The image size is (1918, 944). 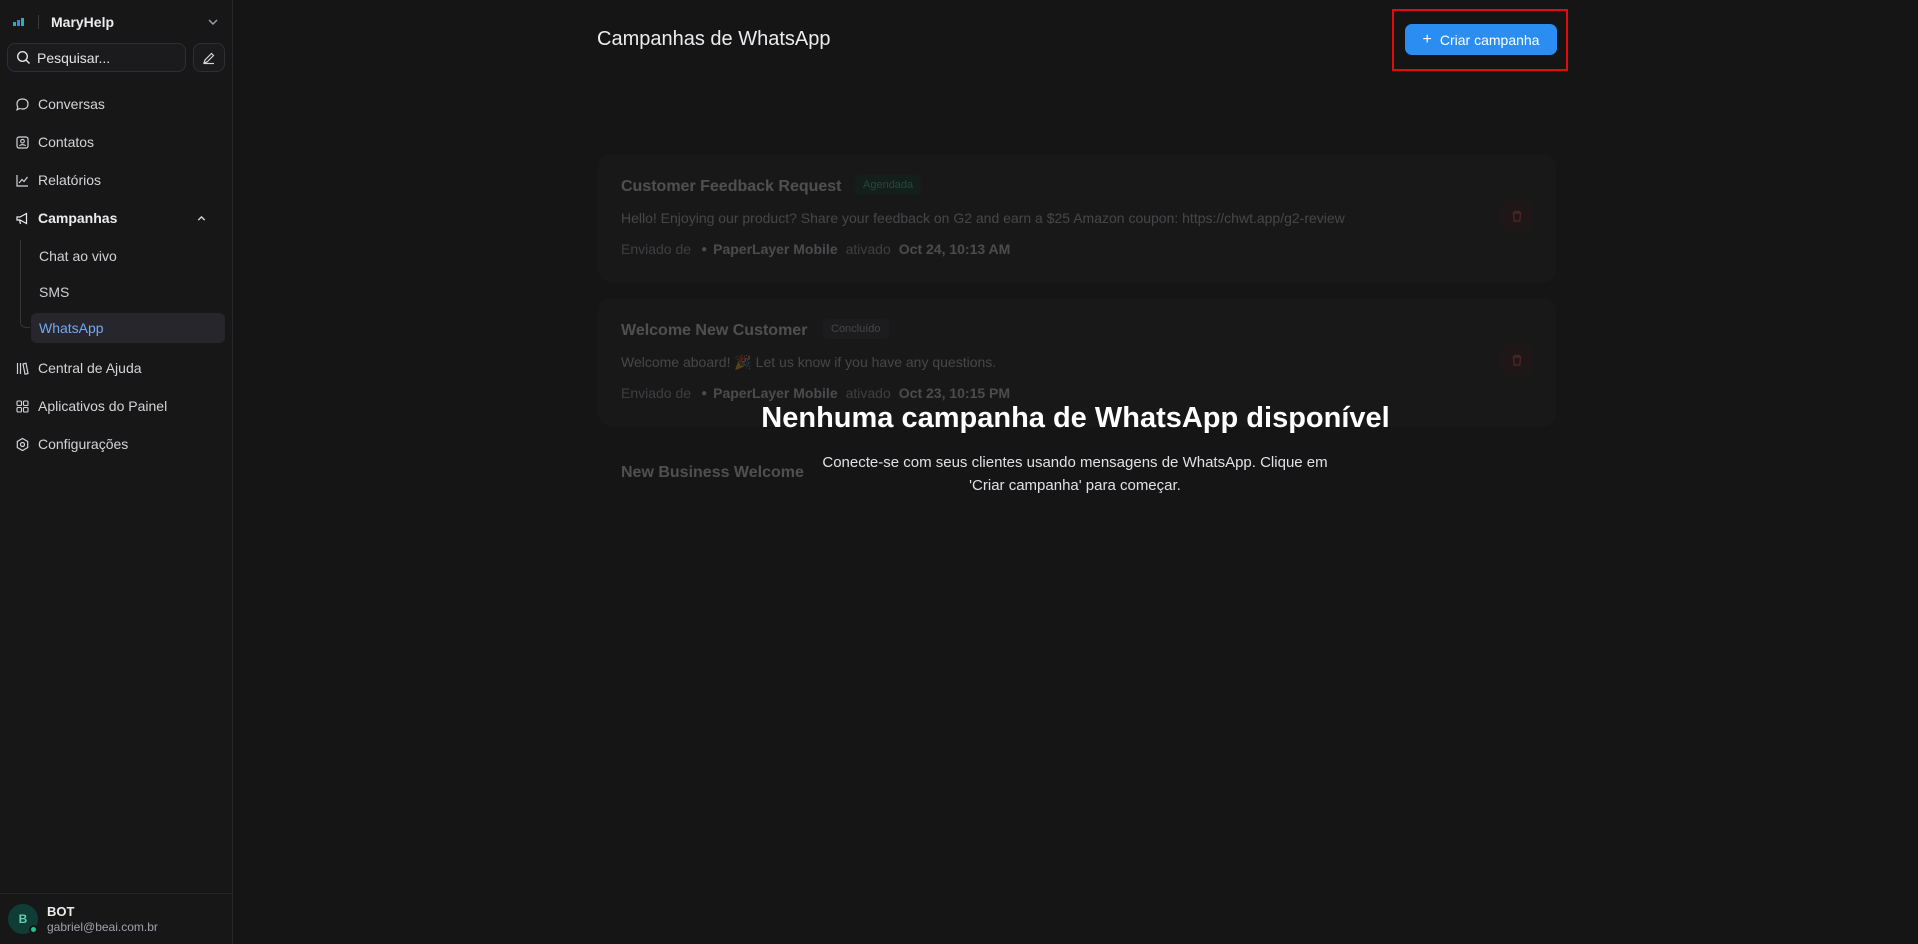 What do you see at coordinates (61, 911) in the screenshot?
I see `user-name: BOT` at bounding box center [61, 911].